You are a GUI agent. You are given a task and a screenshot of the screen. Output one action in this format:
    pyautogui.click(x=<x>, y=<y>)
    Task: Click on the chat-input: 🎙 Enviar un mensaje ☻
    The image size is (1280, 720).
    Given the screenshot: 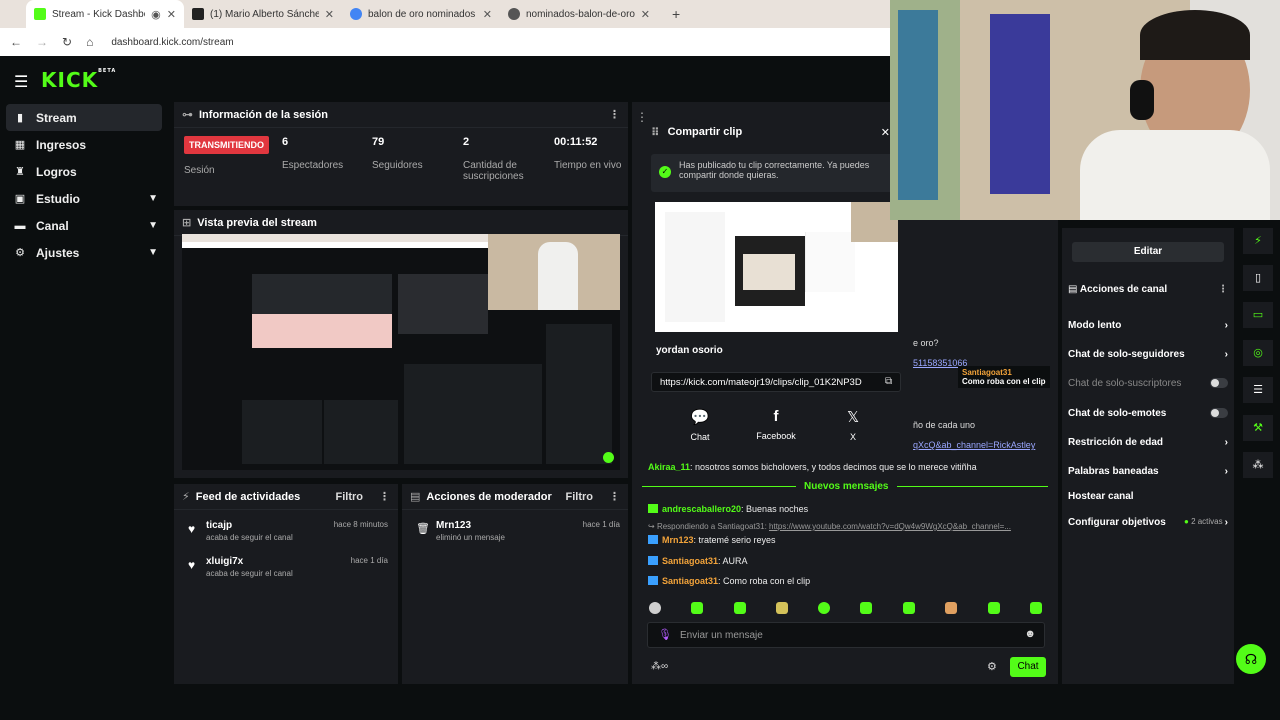 What is the action you would take?
    pyautogui.click(x=846, y=635)
    